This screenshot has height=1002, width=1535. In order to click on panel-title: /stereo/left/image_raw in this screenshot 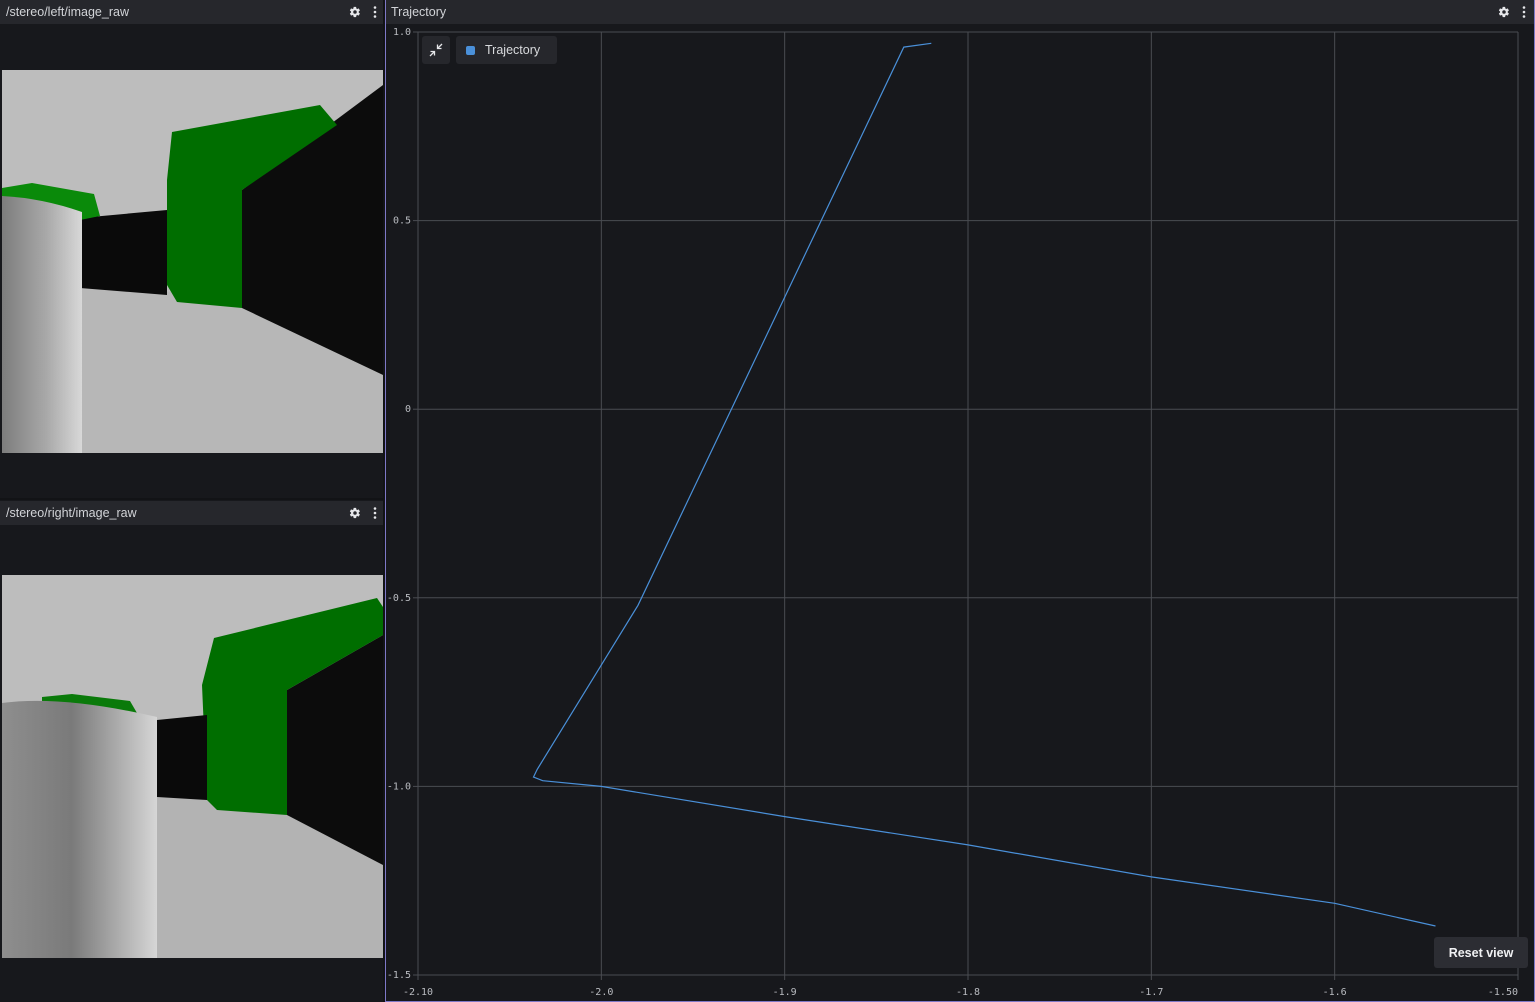, I will do `click(67, 12)`.